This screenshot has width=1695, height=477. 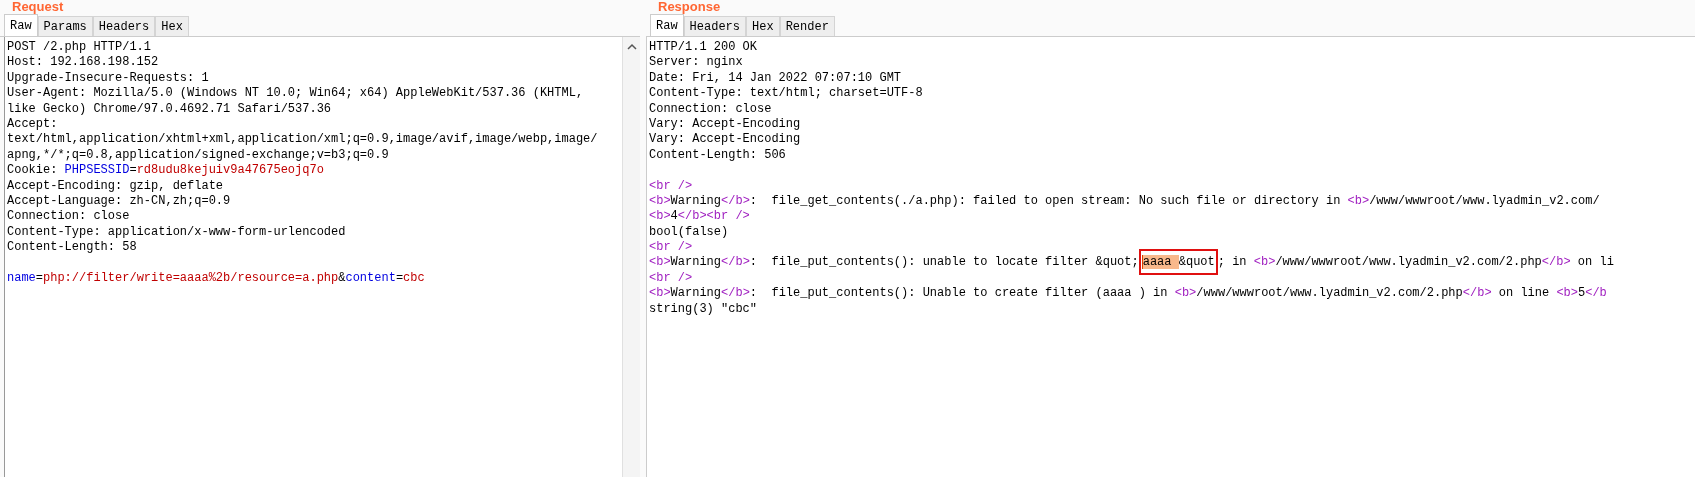 I want to click on code-line: Upgrade-Insecure-Requests: 1, so click(x=108, y=78).